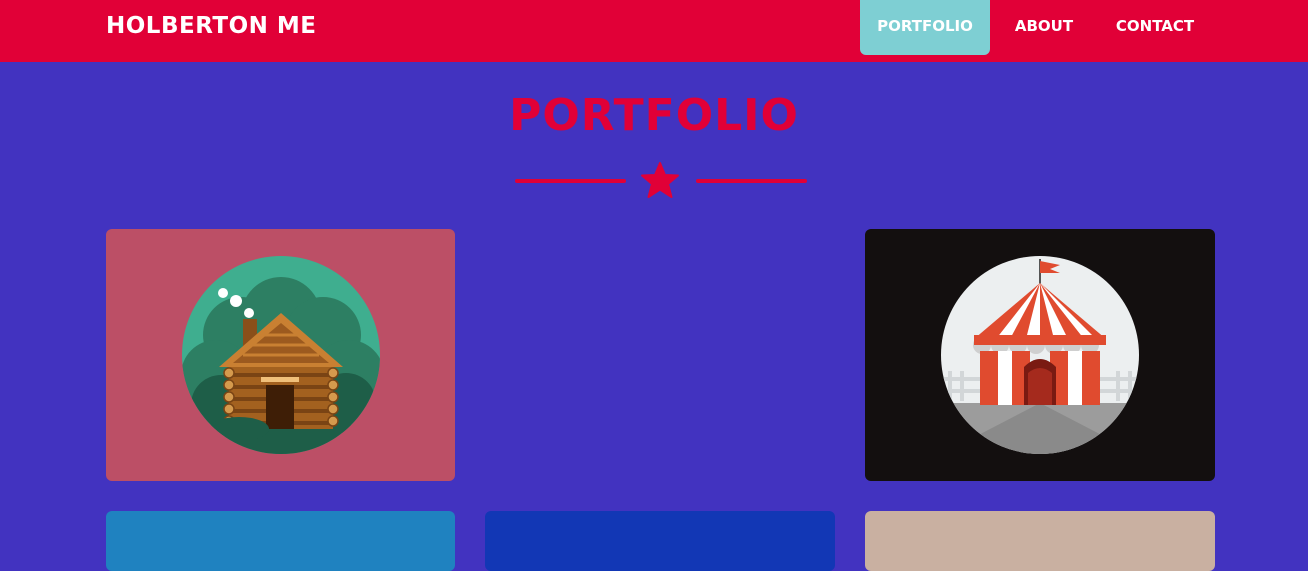 Image resolution: width=1308 pixels, height=571 pixels. I want to click on star-icon, so click(660, 180).